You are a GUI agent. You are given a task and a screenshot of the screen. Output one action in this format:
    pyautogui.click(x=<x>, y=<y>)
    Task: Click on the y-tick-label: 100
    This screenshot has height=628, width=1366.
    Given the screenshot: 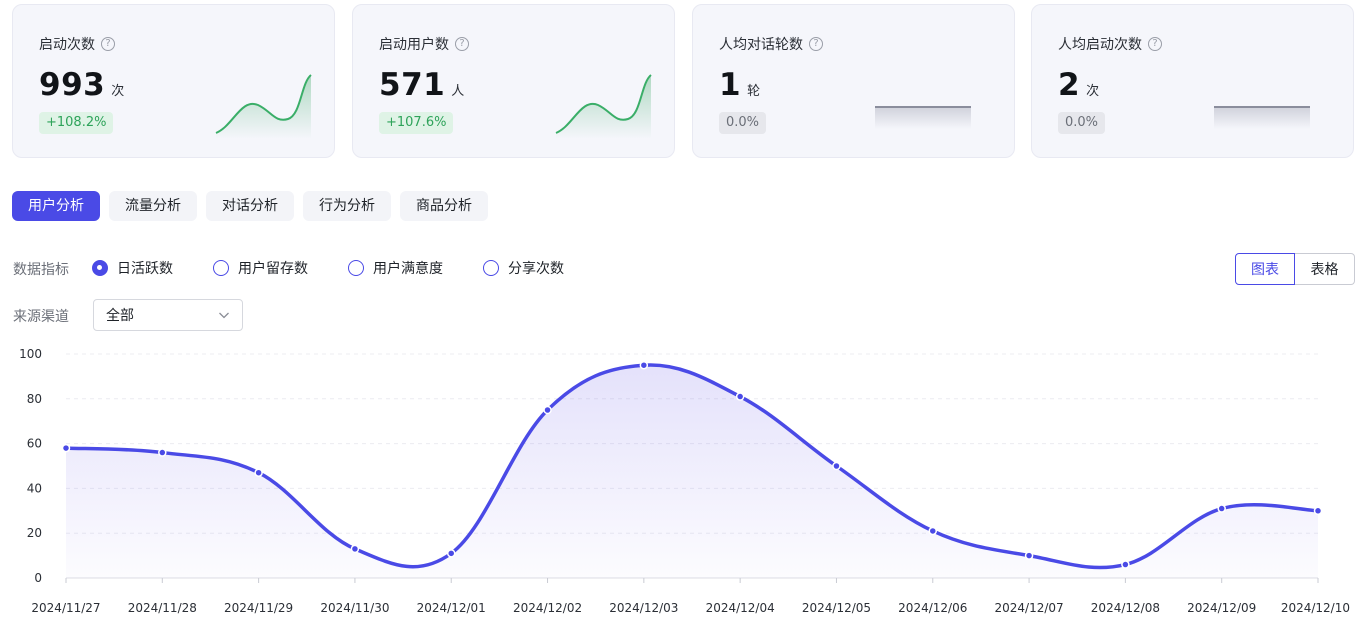 What is the action you would take?
    pyautogui.click(x=30, y=354)
    